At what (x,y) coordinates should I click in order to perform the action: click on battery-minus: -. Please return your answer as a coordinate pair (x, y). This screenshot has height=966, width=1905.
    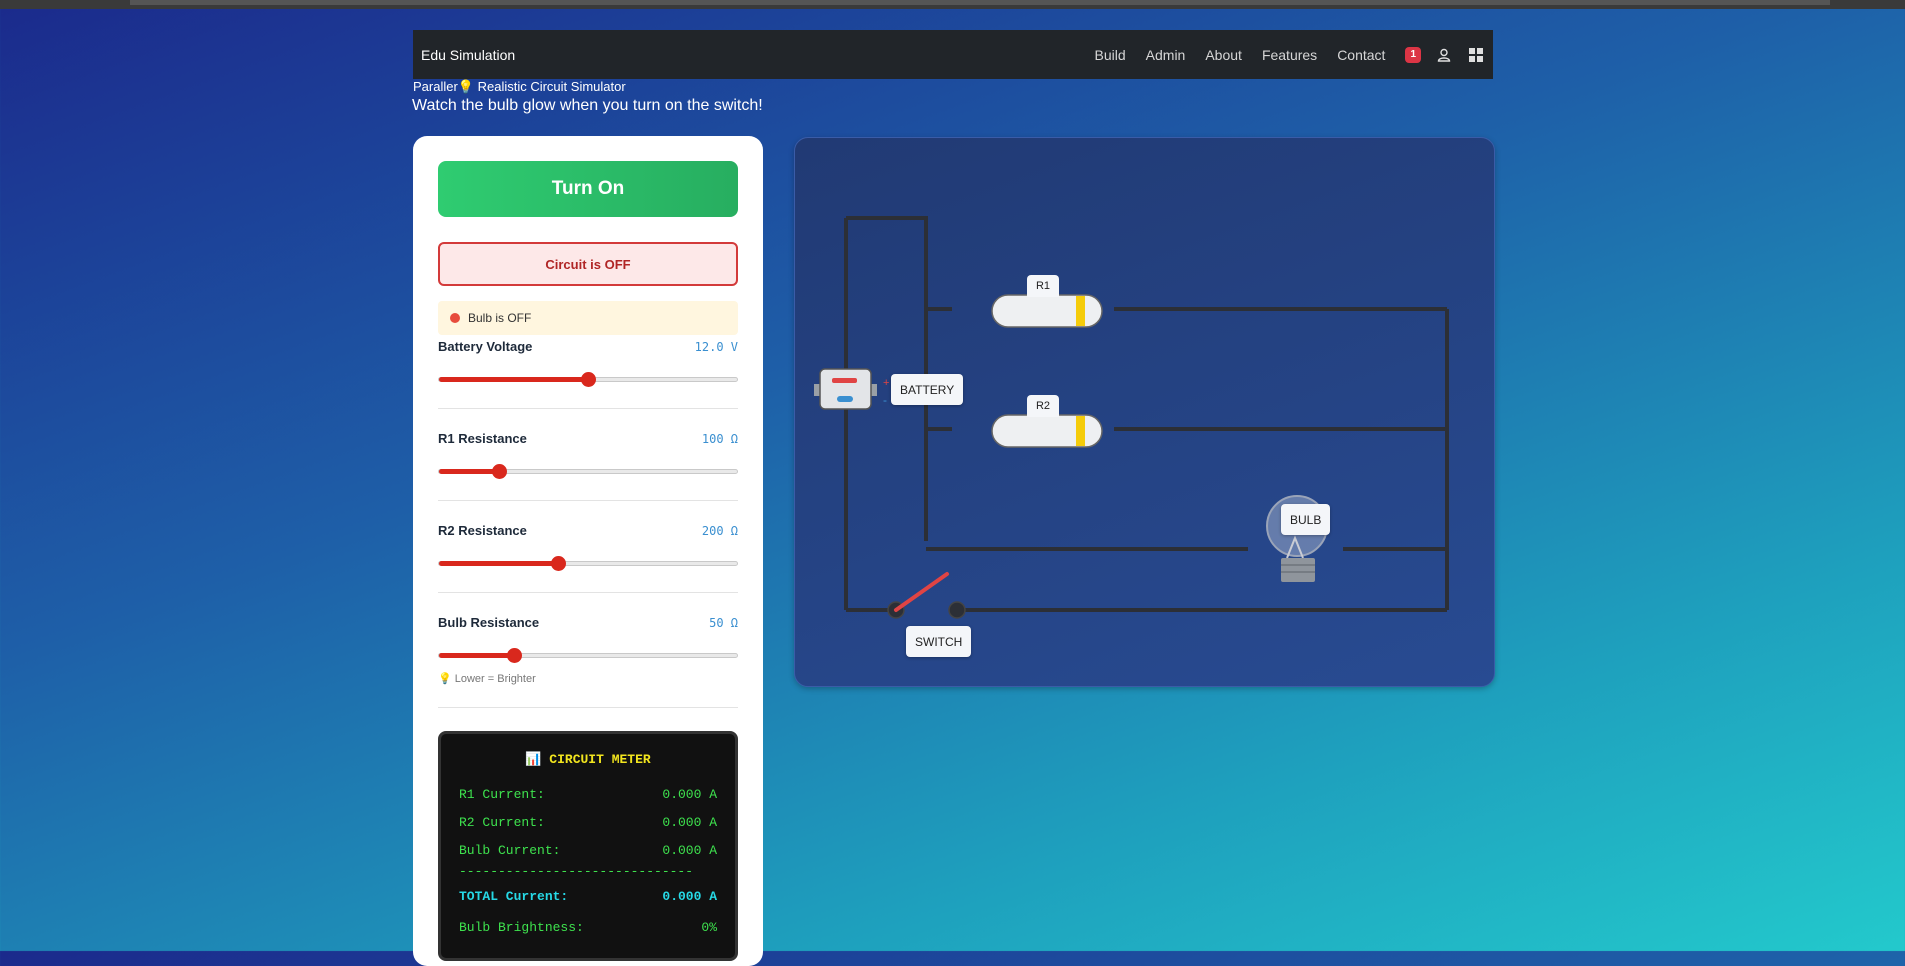
    Looking at the image, I should click on (885, 400).